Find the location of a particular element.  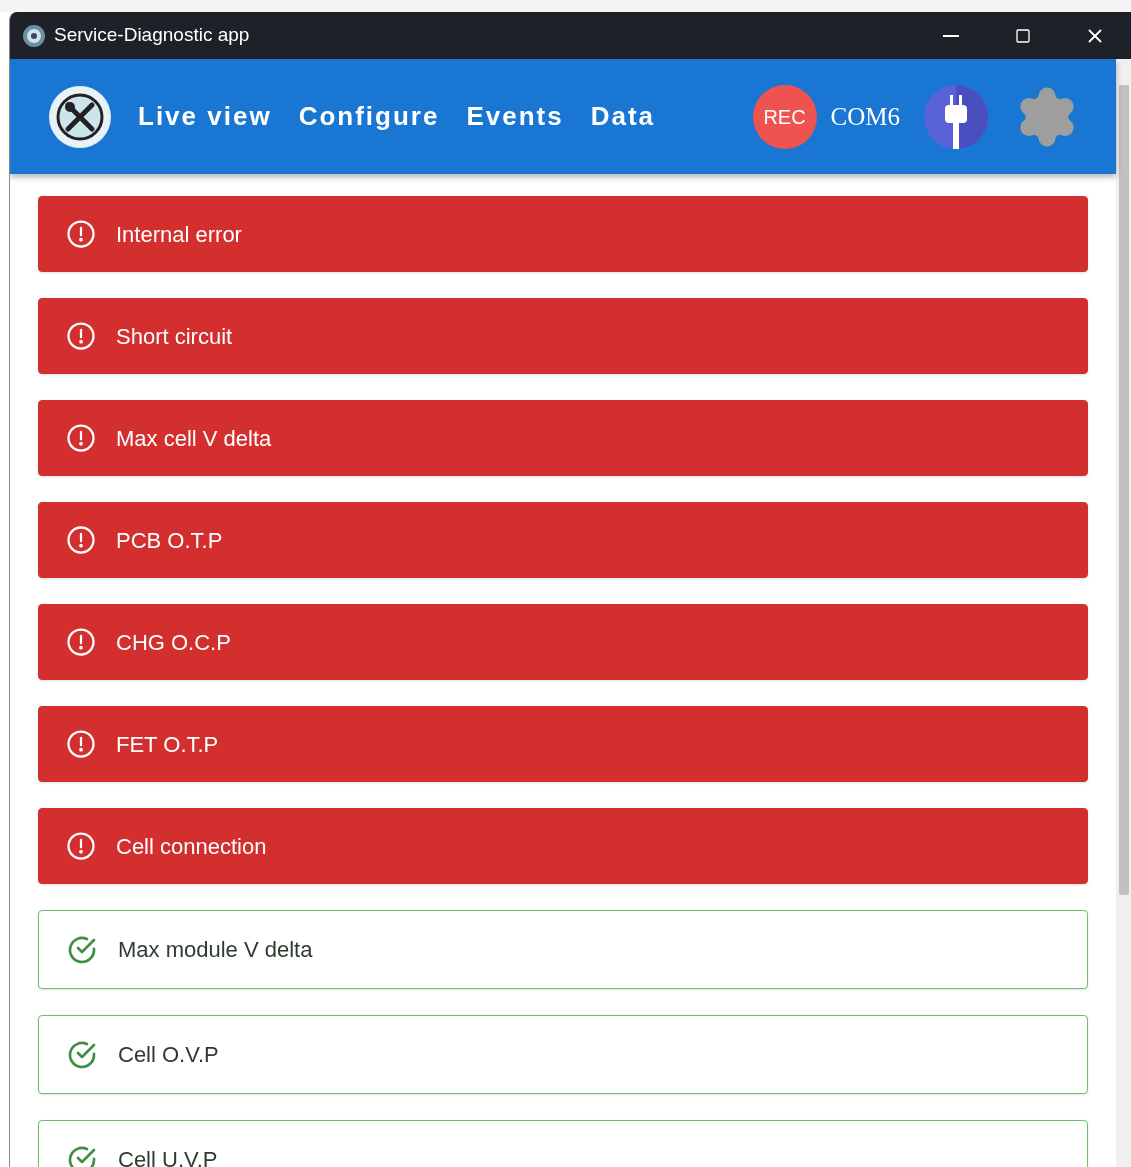

app-icon is located at coordinates (34, 35).